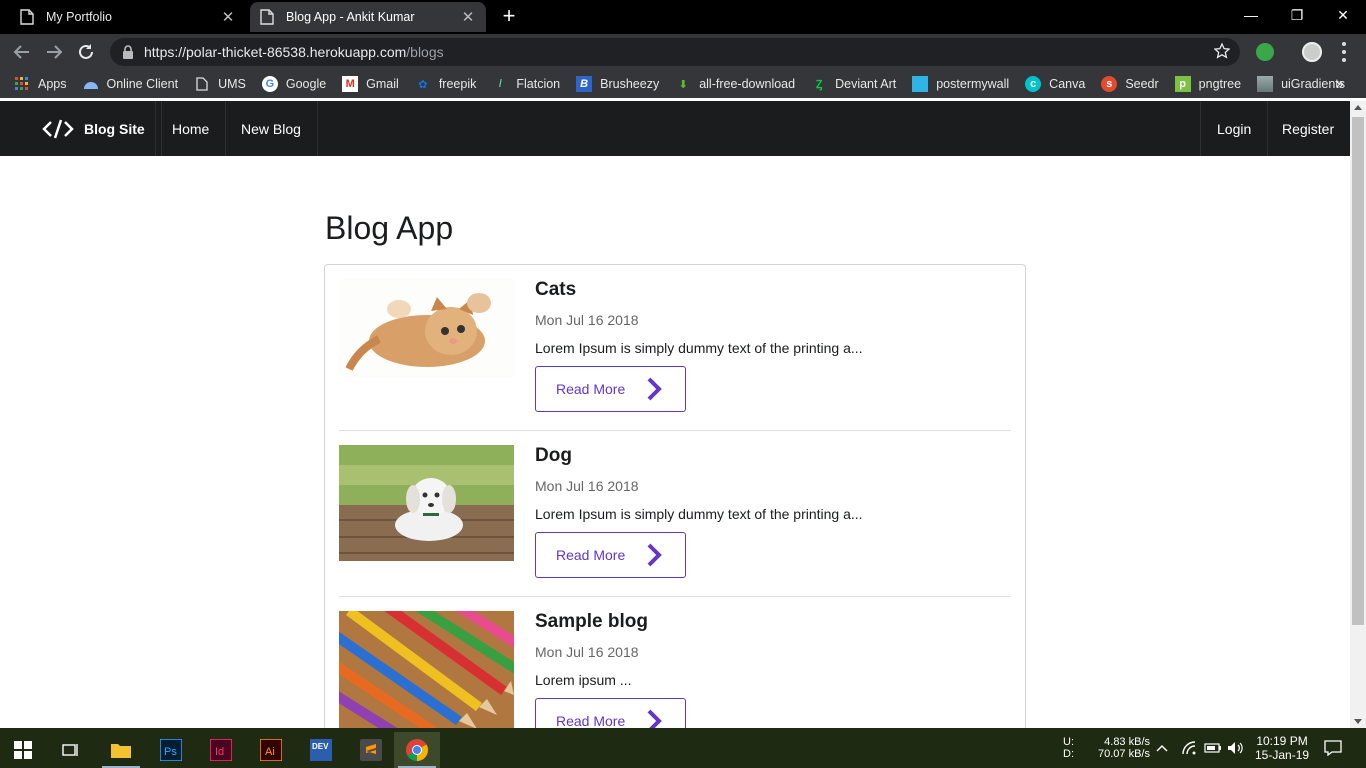 The height and width of the screenshot is (768, 1366). I want to click on bookmark-canva: c Canva, so click(1055, 84).